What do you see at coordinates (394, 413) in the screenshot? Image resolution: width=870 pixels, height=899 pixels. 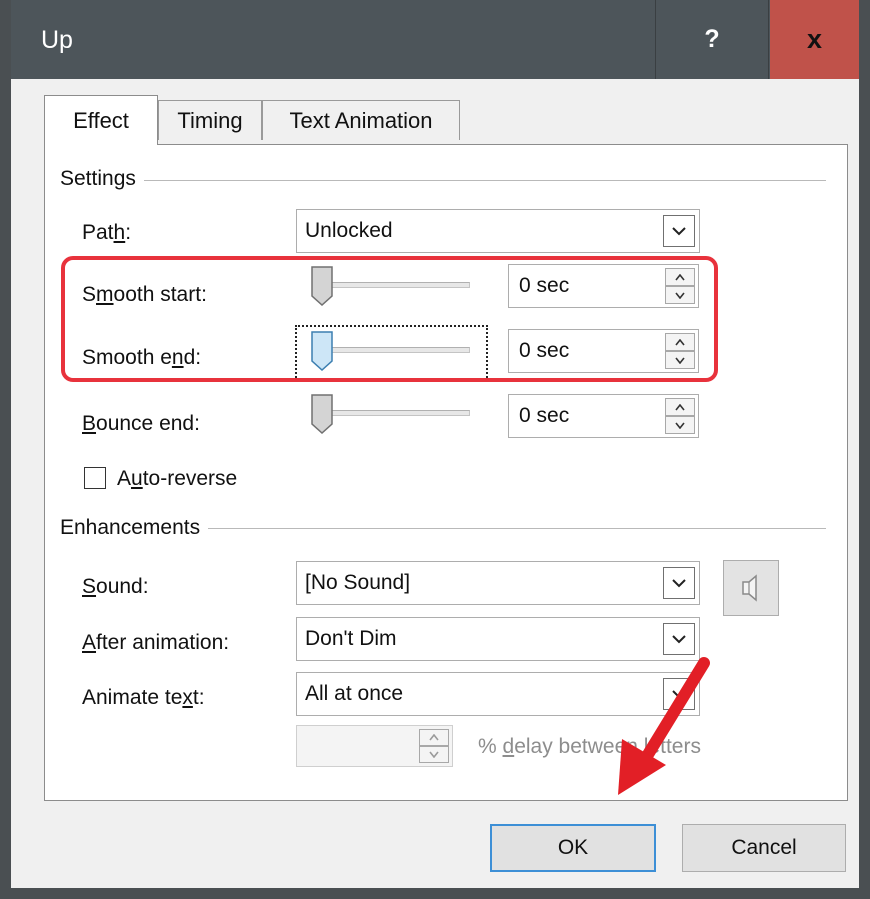 I see `bounce-end-slider-track` at bounding box center [394, 413].